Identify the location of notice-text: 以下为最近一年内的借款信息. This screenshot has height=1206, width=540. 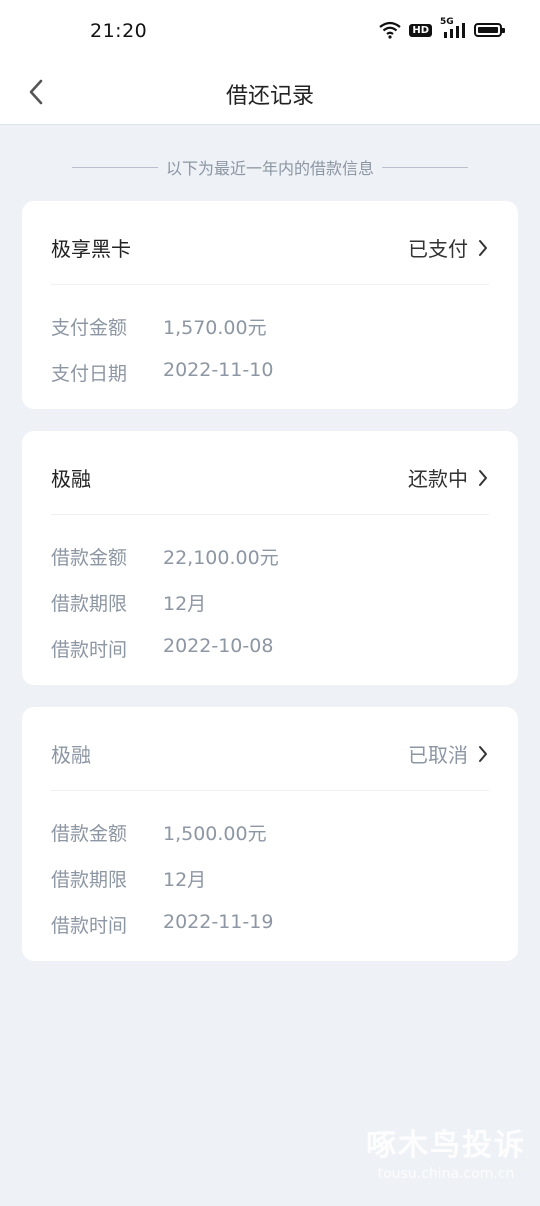
(270, 168).